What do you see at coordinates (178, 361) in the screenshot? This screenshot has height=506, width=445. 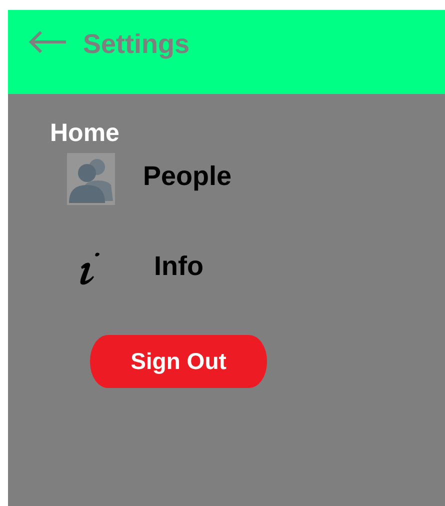 I see `sign-out-button: Sign Out` at bounding box center [178, 361].